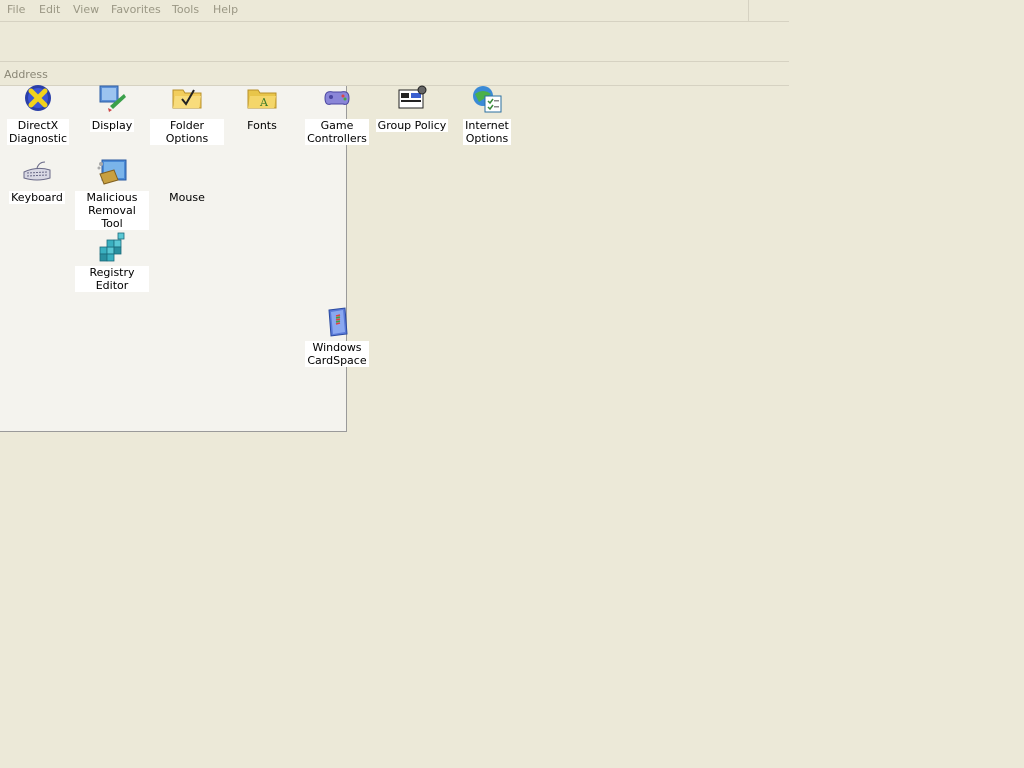  Describe the element at coordinates (37, 172) in the screenshot. I see `keyboard-icon` at that location.